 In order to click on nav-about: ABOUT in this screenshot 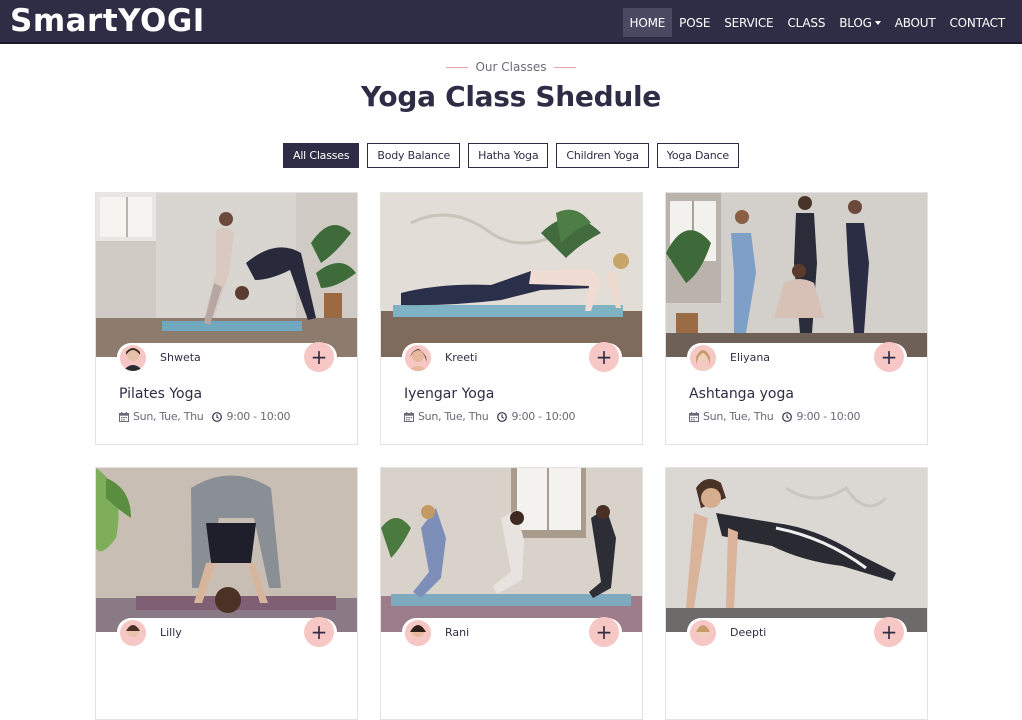, I will do `click(915, 22)`.